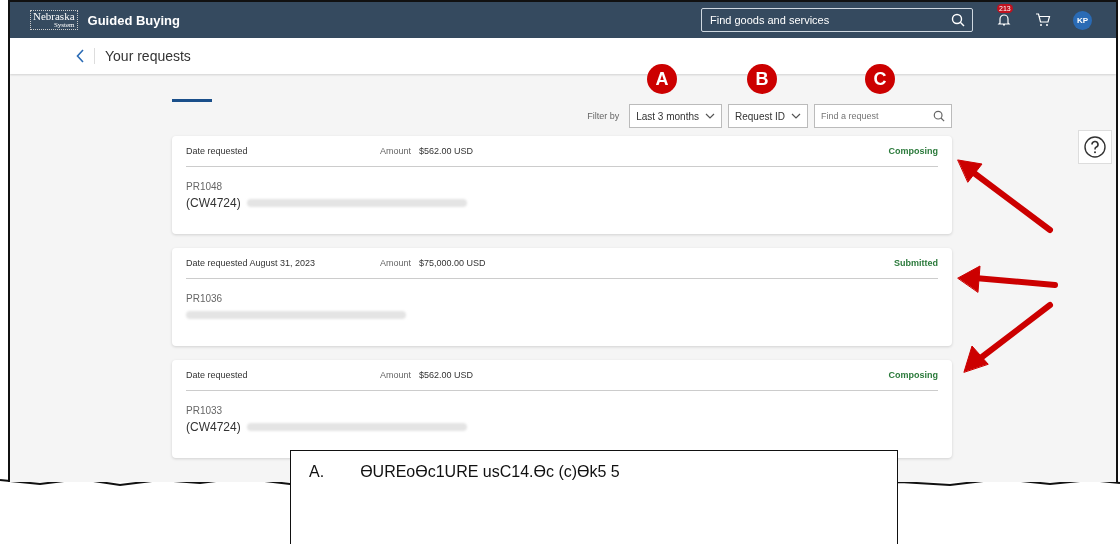 This screenshot has height=544, width=1120. Describe the element at coordinates (205, 186) in the screenshot. I see `request-id: PR1048` at that location.